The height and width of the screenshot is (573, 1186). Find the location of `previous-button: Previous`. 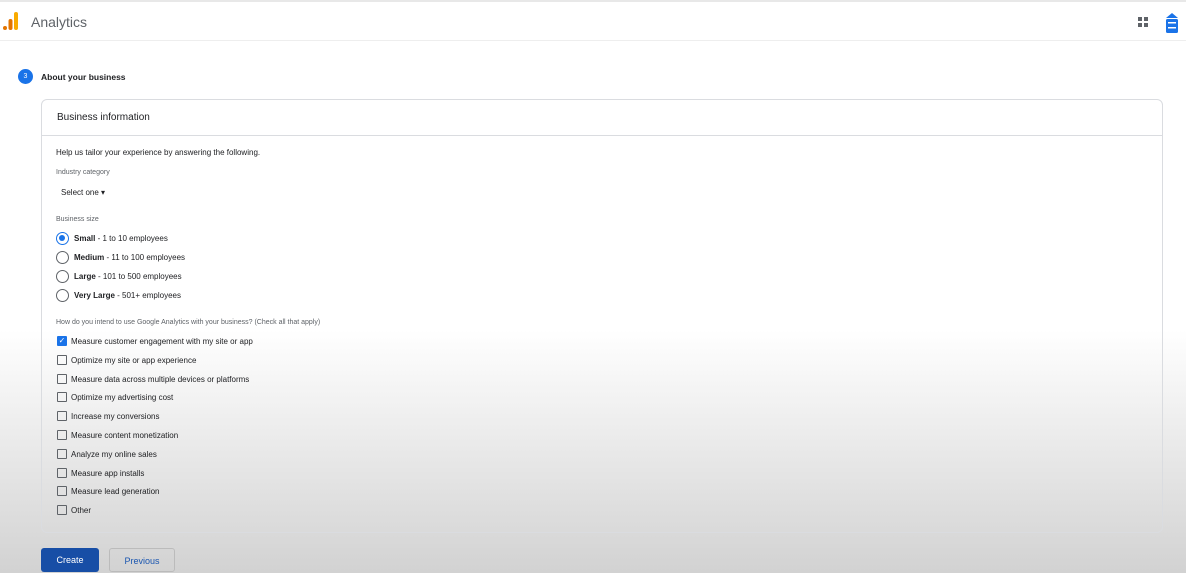

previous-button: Previous is located at coordinates (142, 560).